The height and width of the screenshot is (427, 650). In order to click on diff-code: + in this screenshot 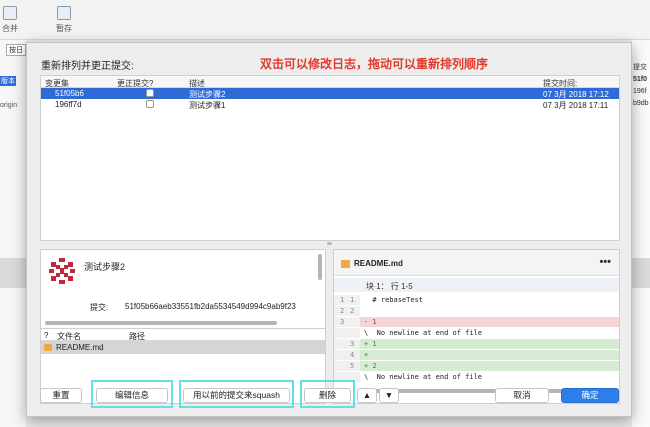, I will do `click(366, 355)`.